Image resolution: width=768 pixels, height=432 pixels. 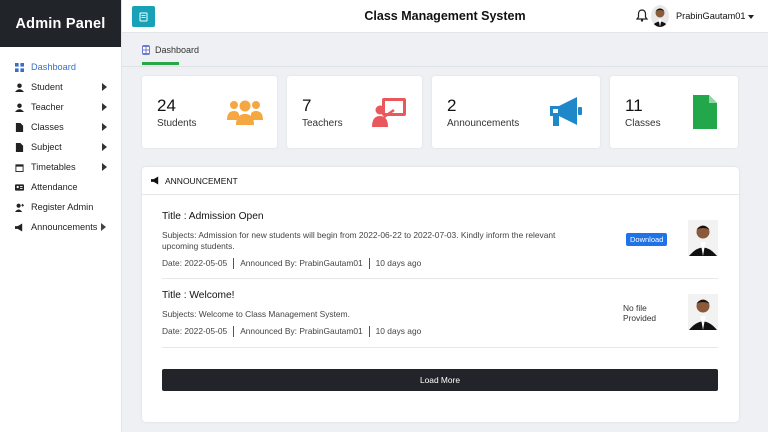 I want to click on sidebar-item-label: Register Admin, so click(x=62, y=207).